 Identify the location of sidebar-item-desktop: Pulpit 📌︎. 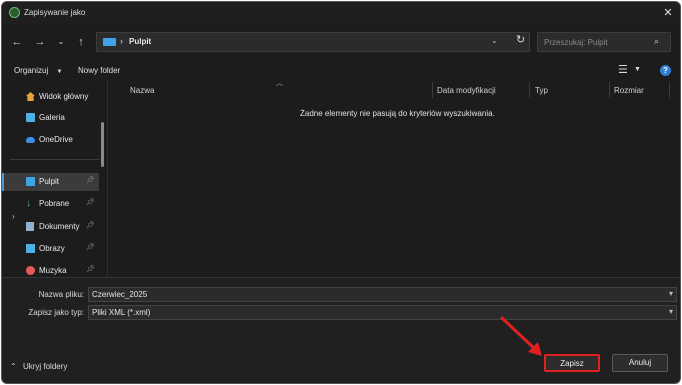
(50, 182).